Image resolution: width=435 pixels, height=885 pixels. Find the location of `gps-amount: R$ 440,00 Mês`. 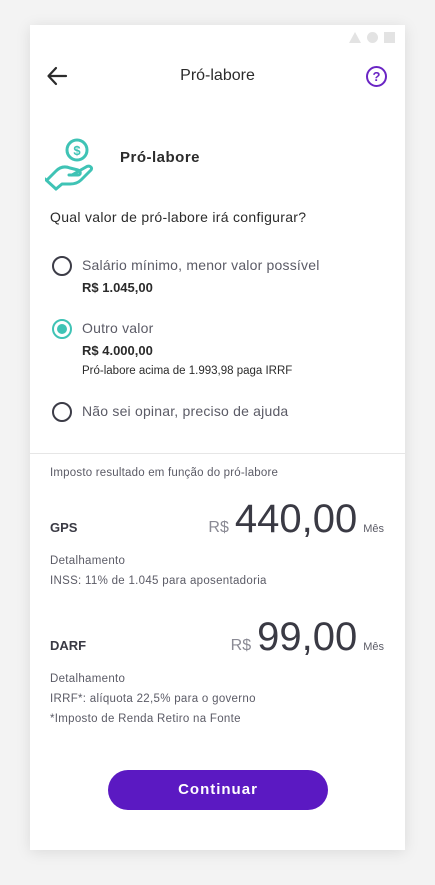

gps-amount: R$ 440,00 Mês is located at coordinates (296, 519).